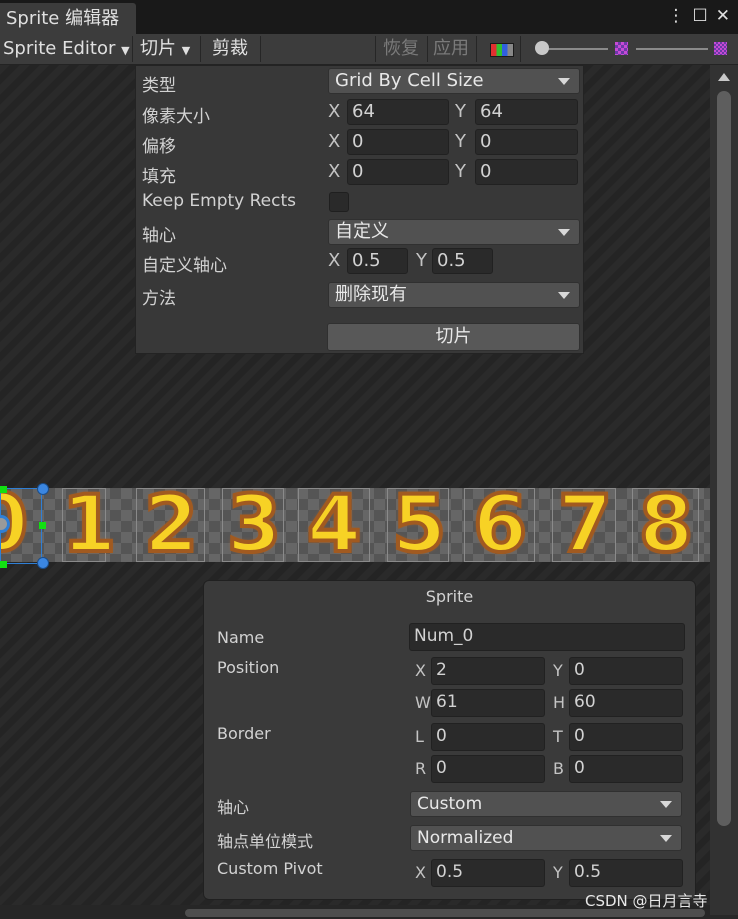 This screenshot has width=738, height=919. What do you see at coordinates (398, 172) in the screenshot?
I see `padding-x-field: 0` at bounding box center [398, 172].